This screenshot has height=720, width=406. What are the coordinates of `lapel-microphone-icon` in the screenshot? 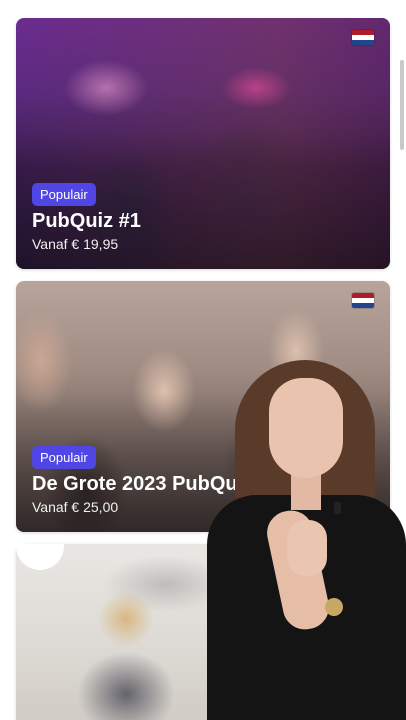 It's located at (337, 508).